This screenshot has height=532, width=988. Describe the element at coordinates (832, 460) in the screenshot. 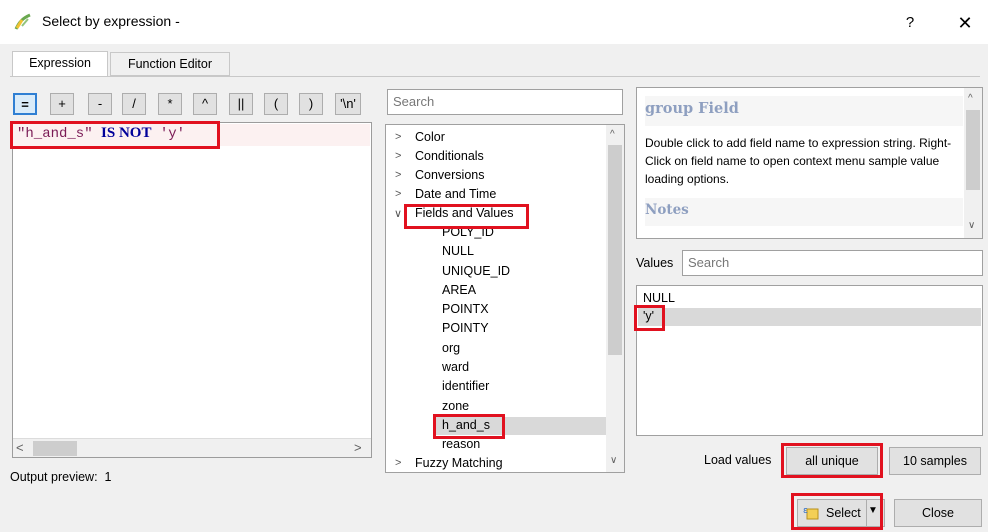

I see `all-unique-highlight-box` at that location.